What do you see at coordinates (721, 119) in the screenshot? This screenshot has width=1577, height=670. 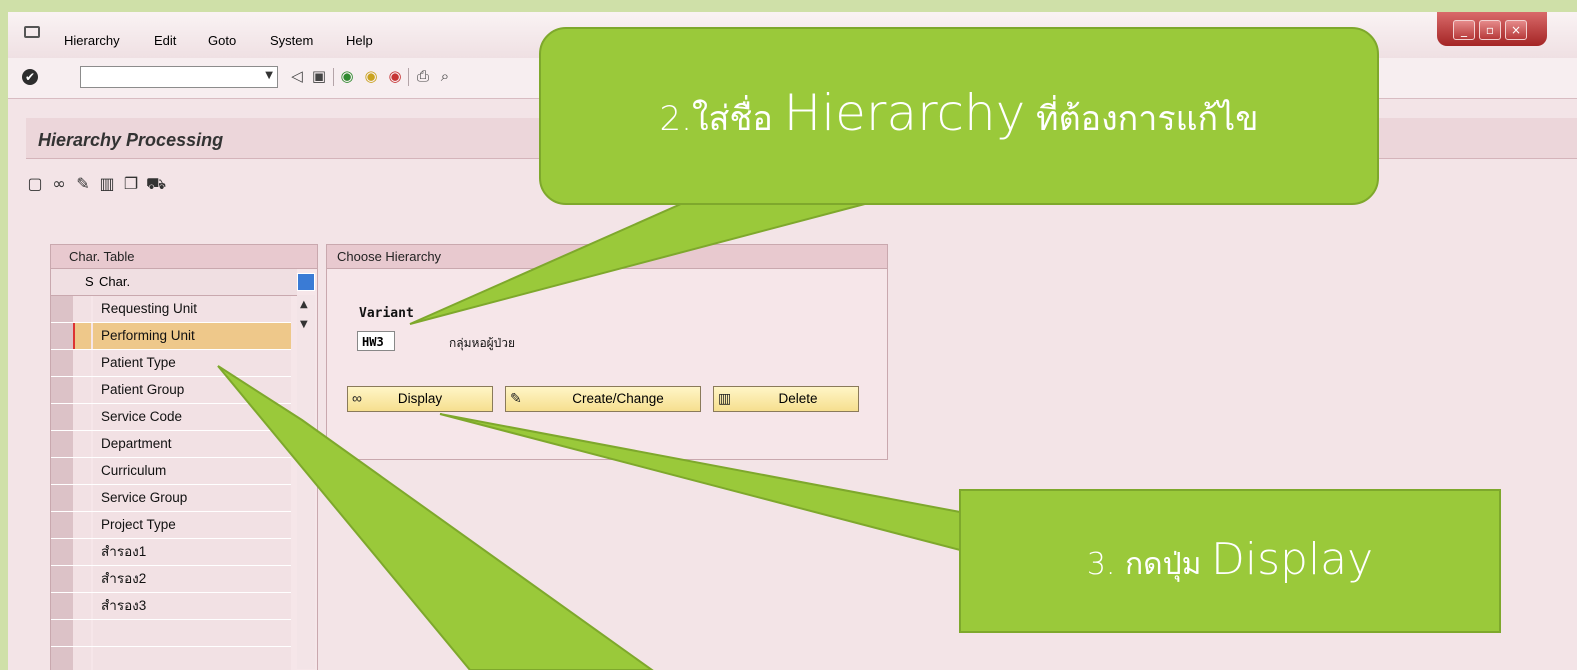 I see `callout-2-prefix: 2.ใส่ชื่อ` at bounding box center [721, 119].